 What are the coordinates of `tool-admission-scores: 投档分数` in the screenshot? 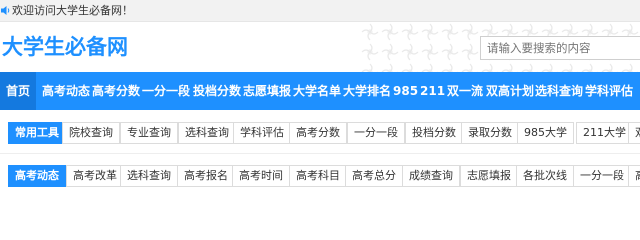 It's located at (434, 133).